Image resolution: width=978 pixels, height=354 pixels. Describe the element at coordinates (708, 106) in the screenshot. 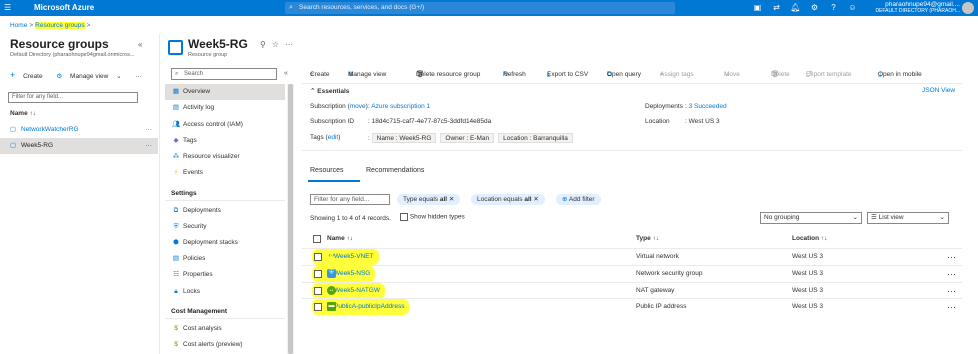

I see `deployments-link: 3 Succeeded` at that location.